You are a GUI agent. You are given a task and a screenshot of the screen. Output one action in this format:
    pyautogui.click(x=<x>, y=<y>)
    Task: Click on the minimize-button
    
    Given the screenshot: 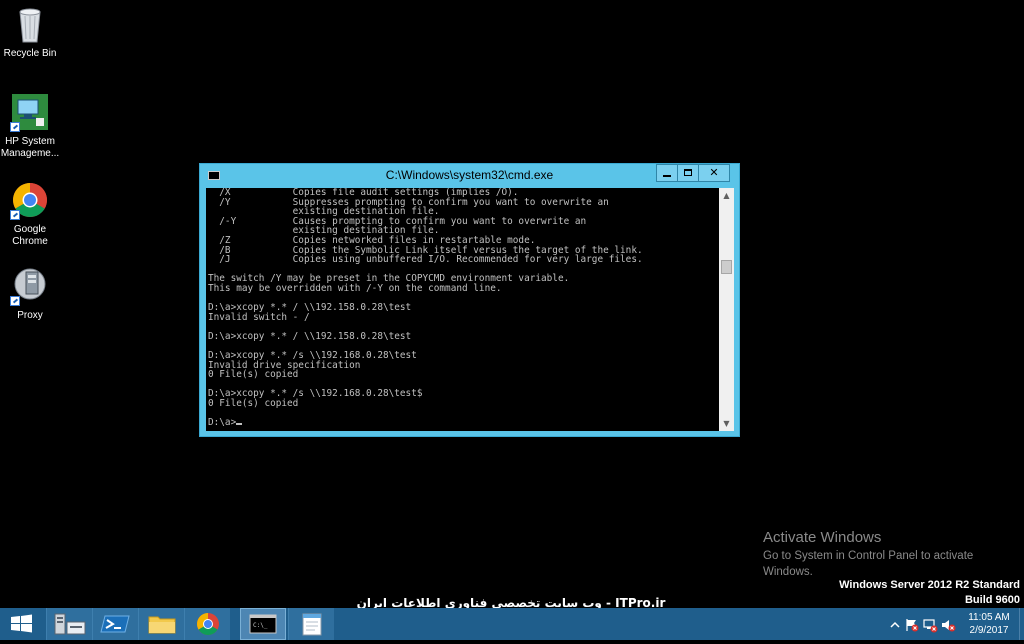 What is the action you would take?
    pyautogui.click(x=667, y=173)
    